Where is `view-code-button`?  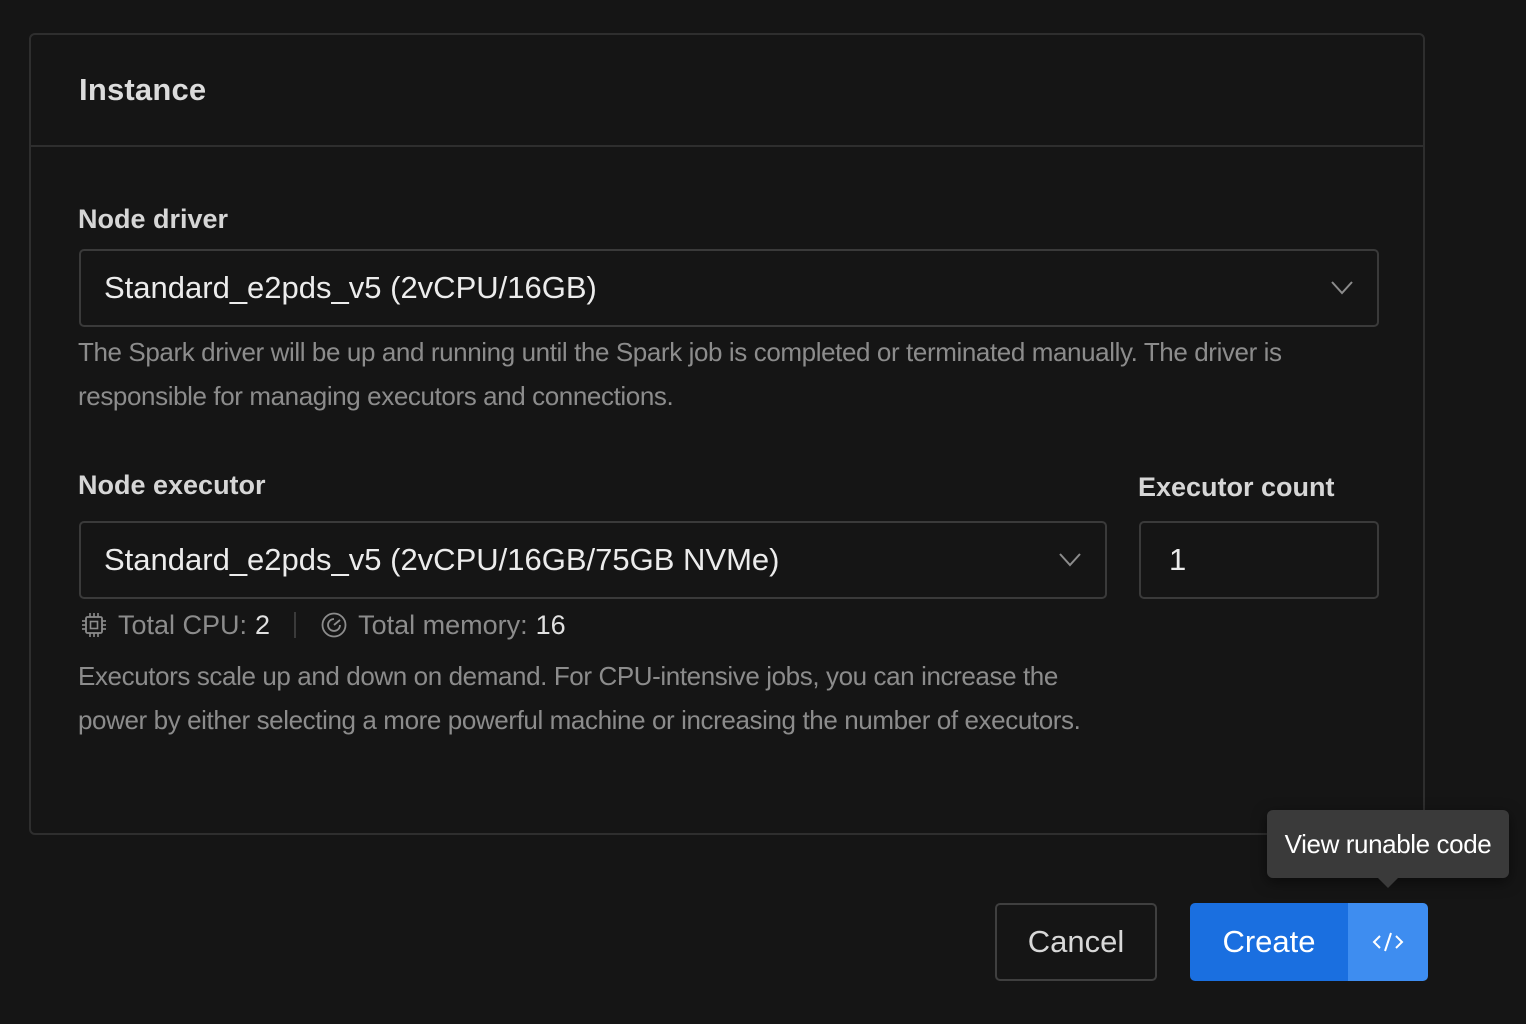
view-code-button is located at coordinates (1388, 942).